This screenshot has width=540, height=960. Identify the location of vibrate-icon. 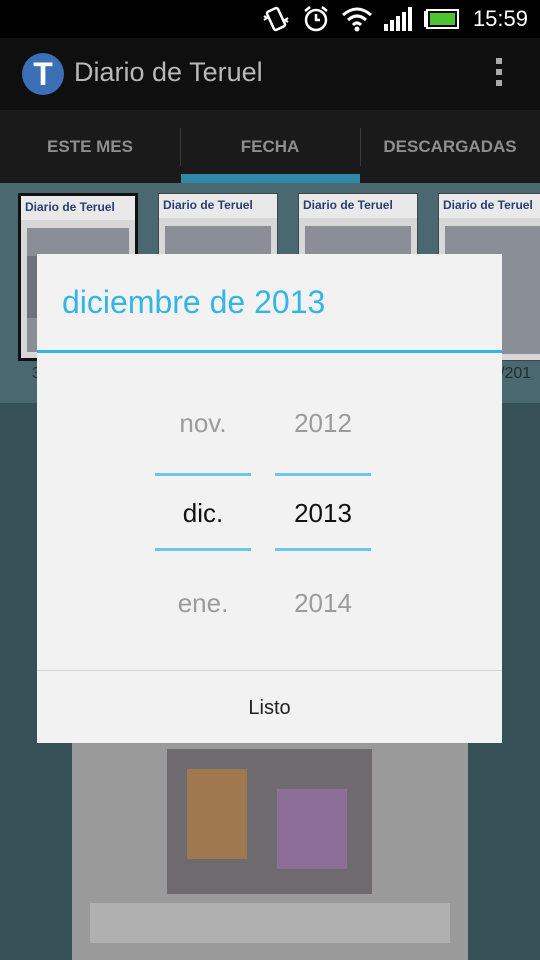
(276, 19).